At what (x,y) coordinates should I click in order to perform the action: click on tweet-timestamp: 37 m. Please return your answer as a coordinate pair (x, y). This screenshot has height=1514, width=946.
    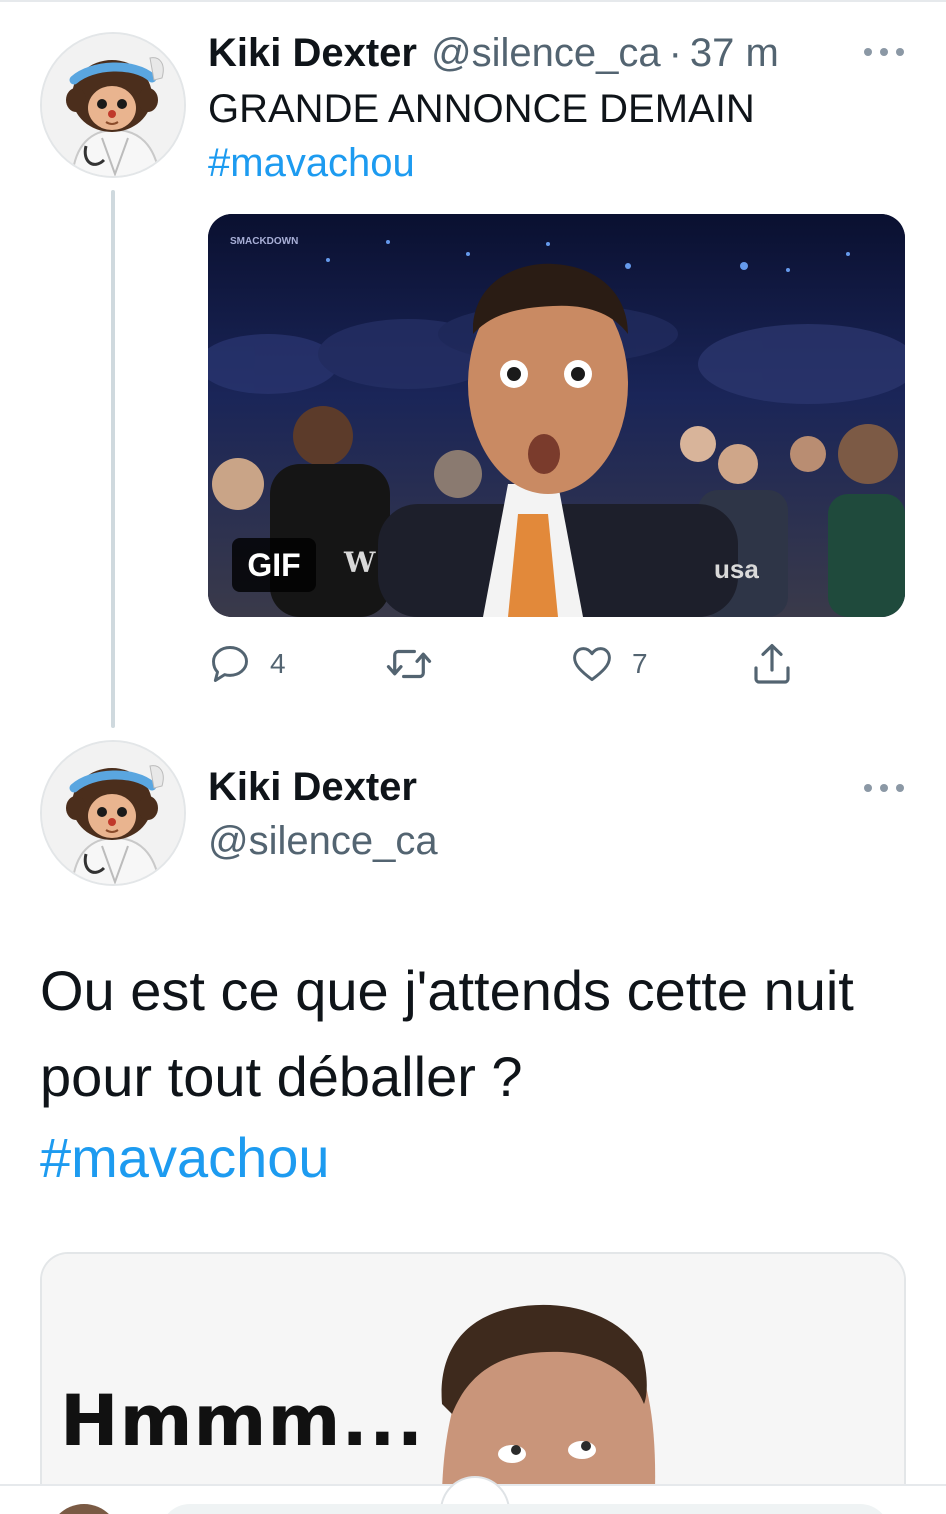
    Looking at the image, I should click on (734, 53).